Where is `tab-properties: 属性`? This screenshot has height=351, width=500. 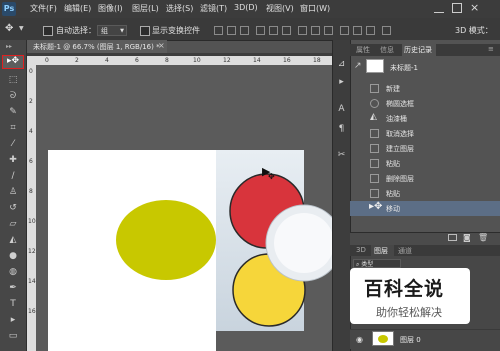
tab-properties: 属性 is located at coordinates (363, 50).